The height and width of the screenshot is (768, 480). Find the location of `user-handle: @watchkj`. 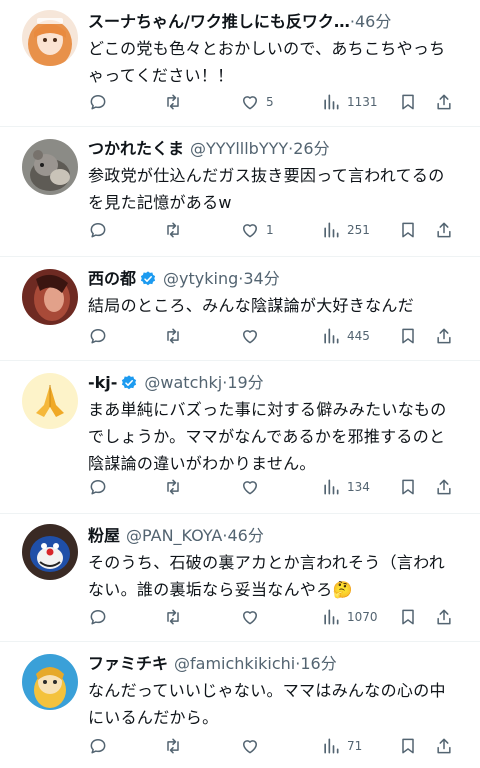

user-handle: @watchkj is located at coordinates (183, 383).